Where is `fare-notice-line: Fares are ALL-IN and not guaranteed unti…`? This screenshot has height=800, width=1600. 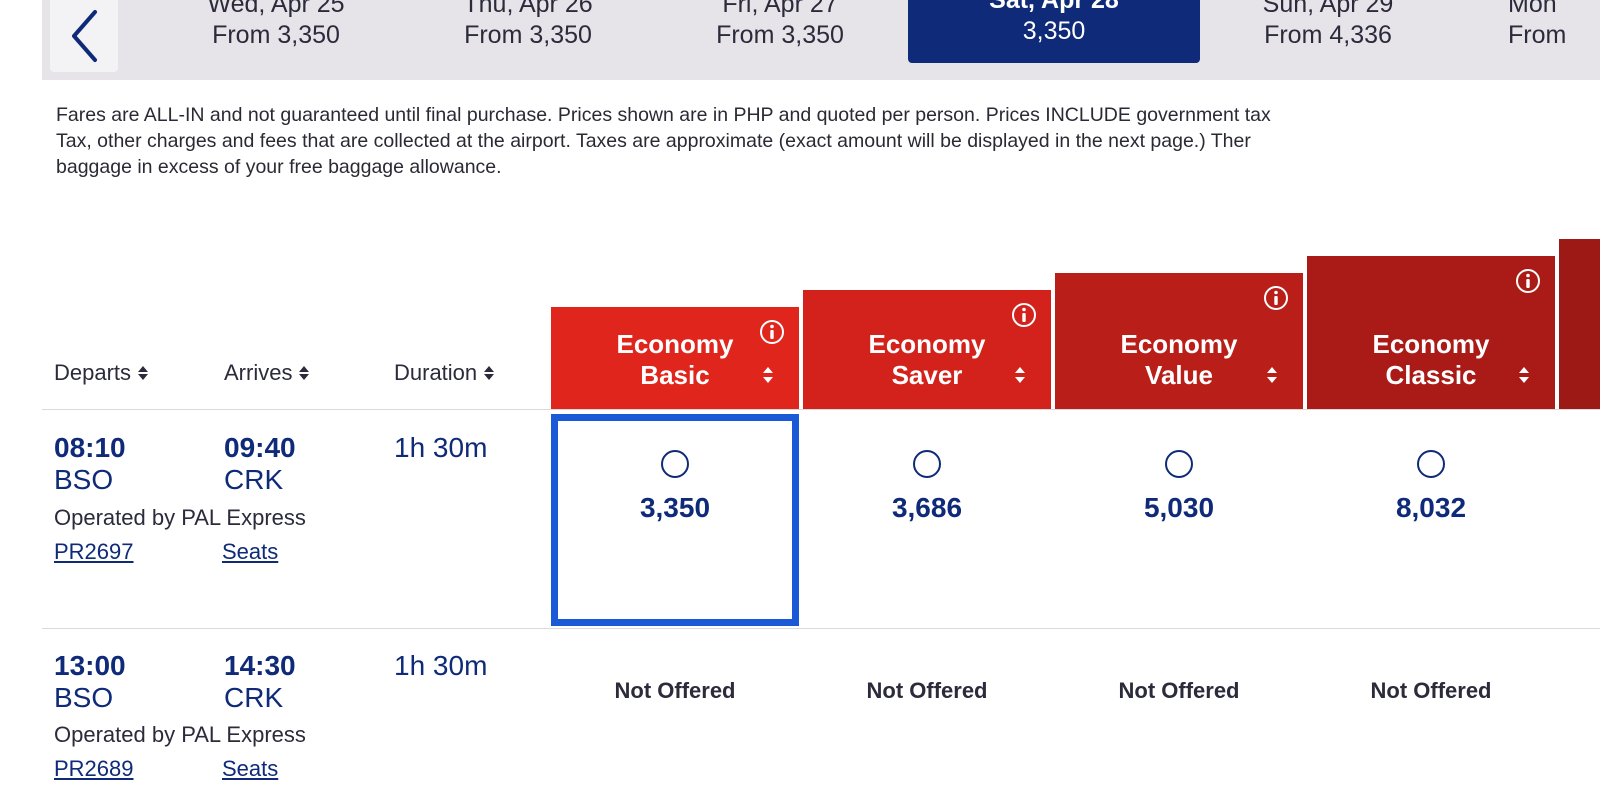
fare-notice-line: Fares are ALL-IN and not guaranteed unti… is located at coordinates (663, 115).